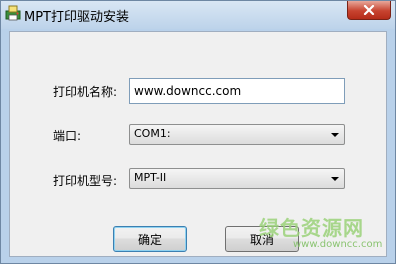 The image size is (396, 264). I want to click on window-title: MPT打印驱动安装, so click(76, 17).